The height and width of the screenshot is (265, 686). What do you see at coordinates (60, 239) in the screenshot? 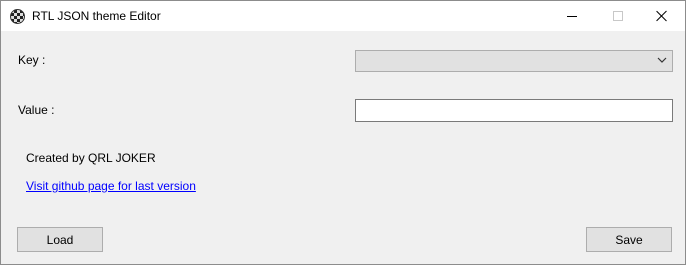
I see `load-button: Load` at bounding box center [60, 239].